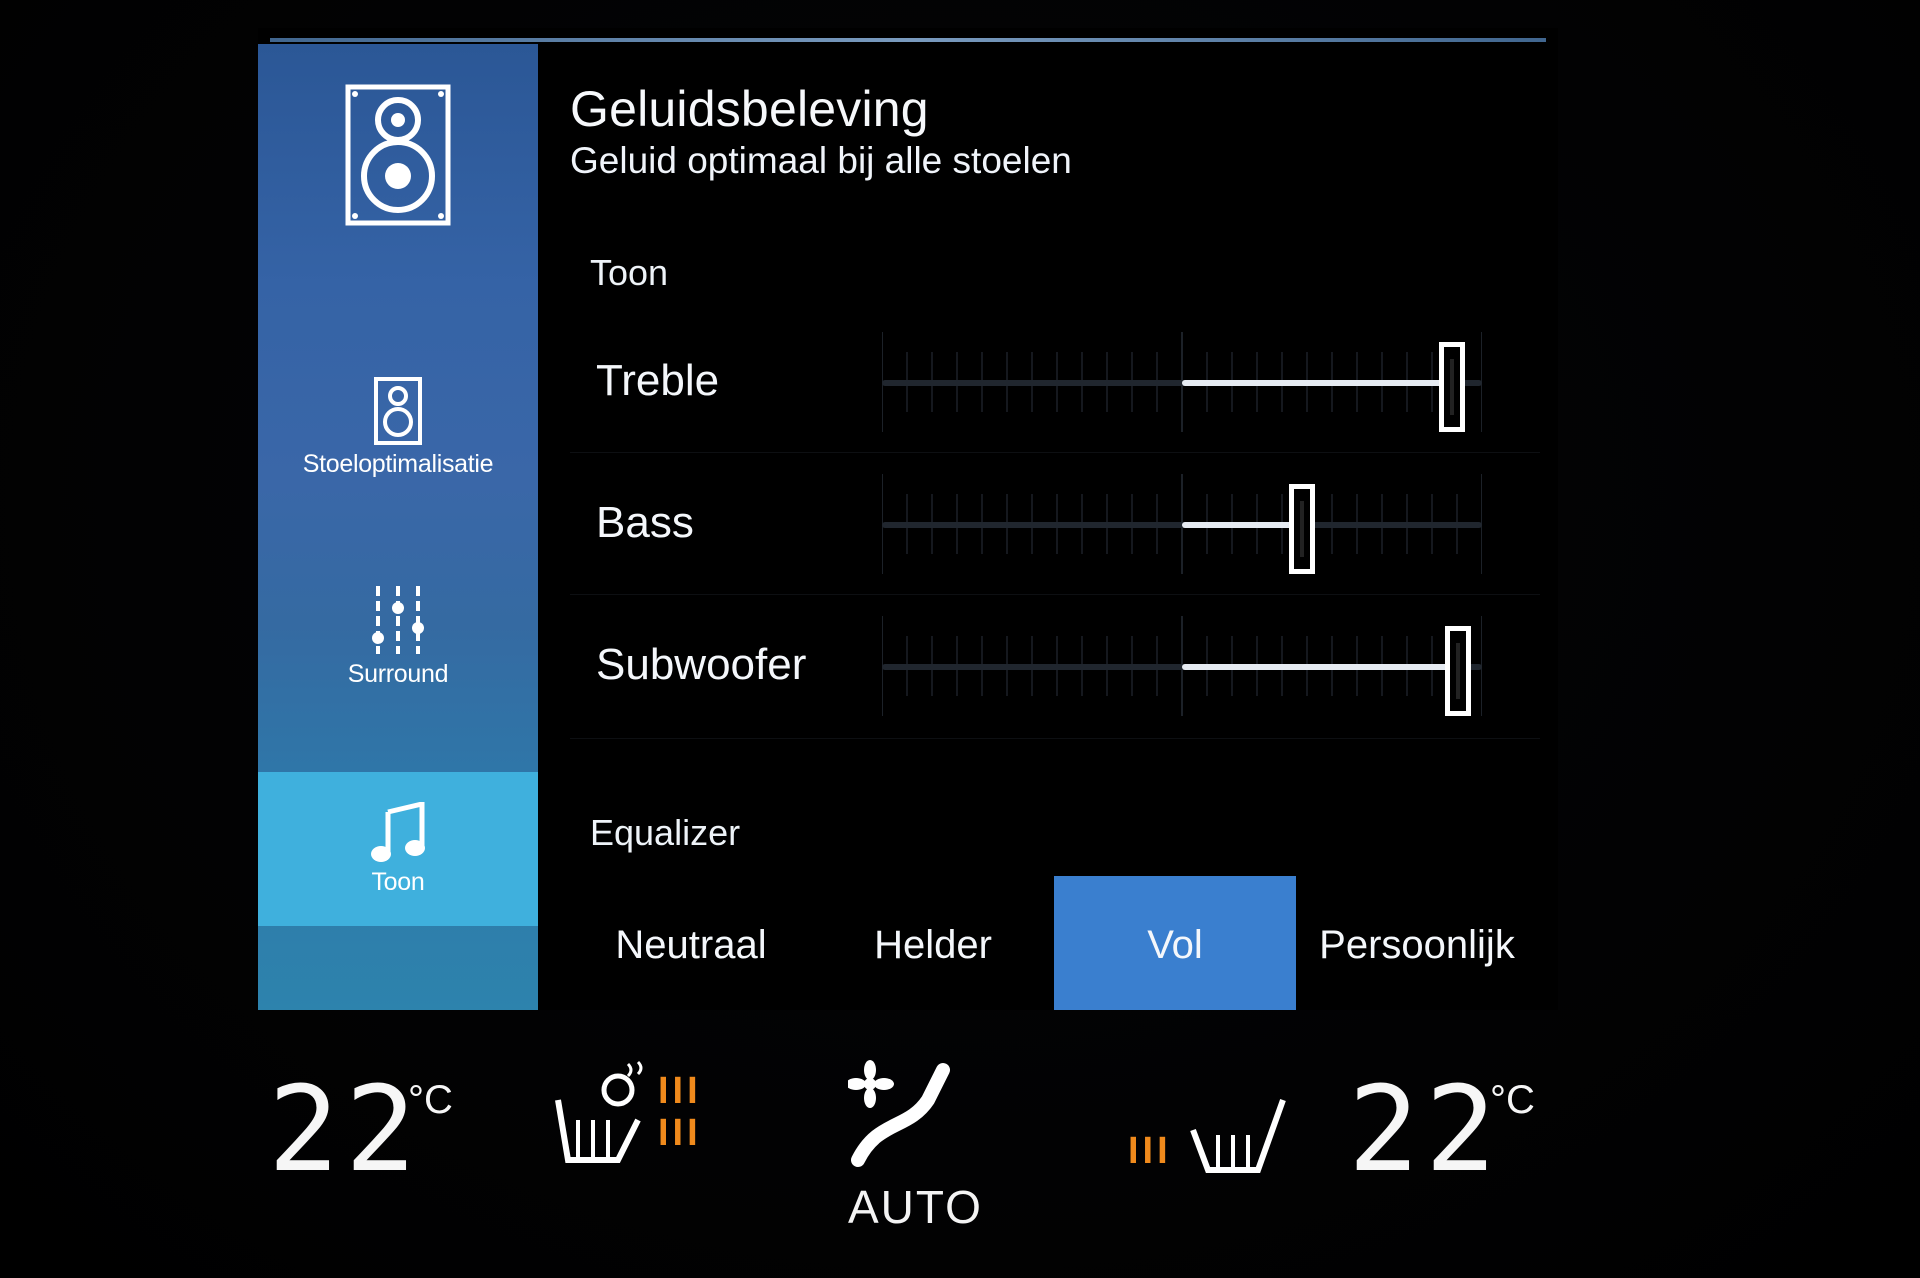 This screenshot has width=1920, height=1278. Describe the element at coordinates (398, 155) in the screenshot. I see `speaker-icon` at that location.